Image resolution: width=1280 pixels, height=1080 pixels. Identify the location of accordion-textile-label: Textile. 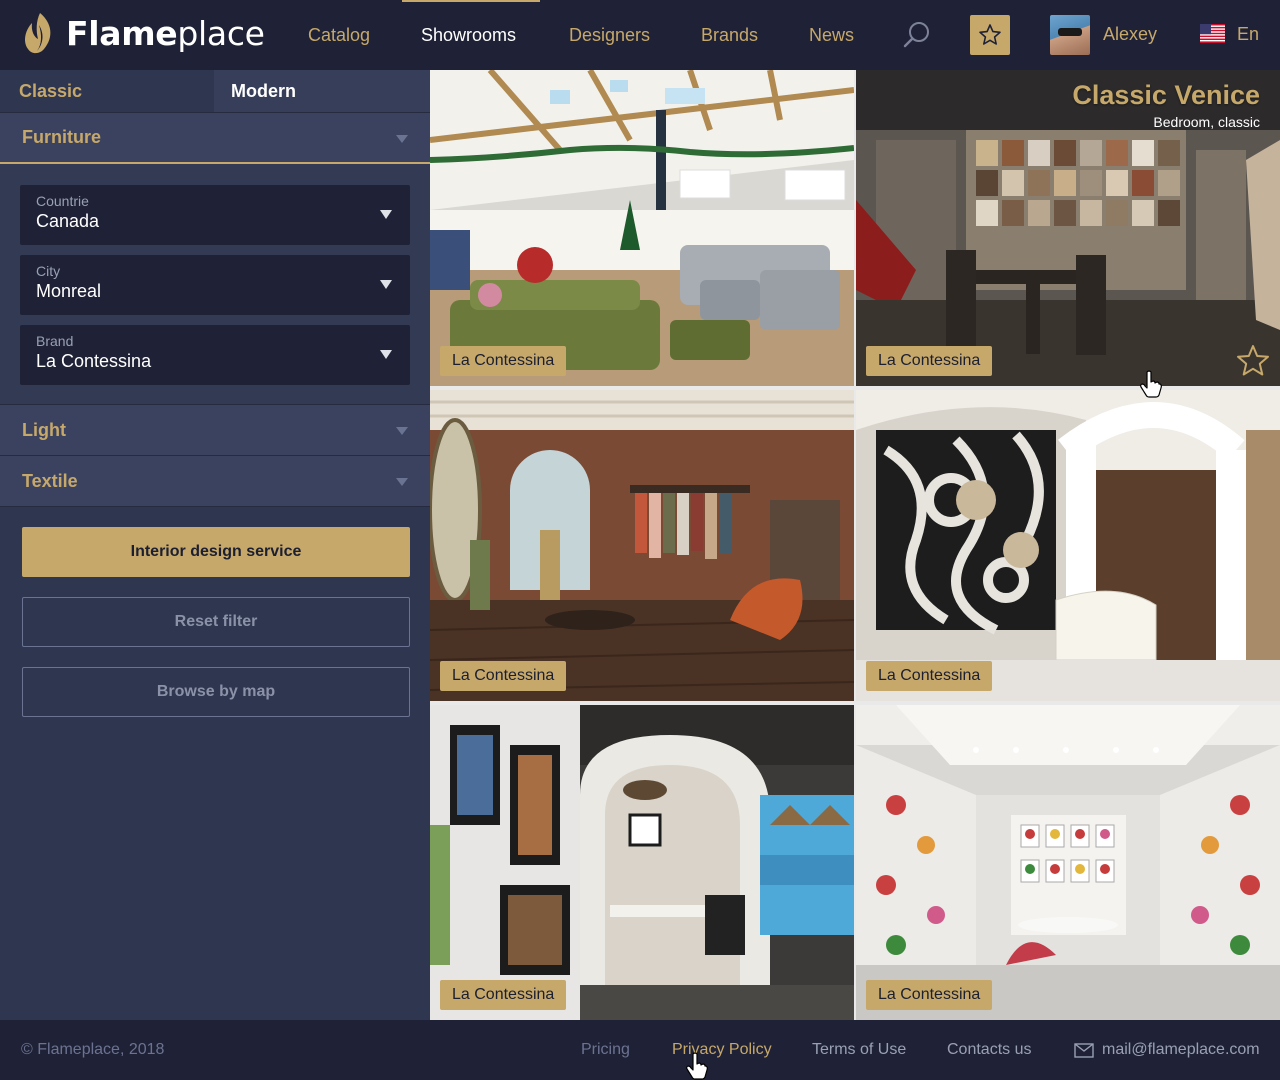
(50, 481).